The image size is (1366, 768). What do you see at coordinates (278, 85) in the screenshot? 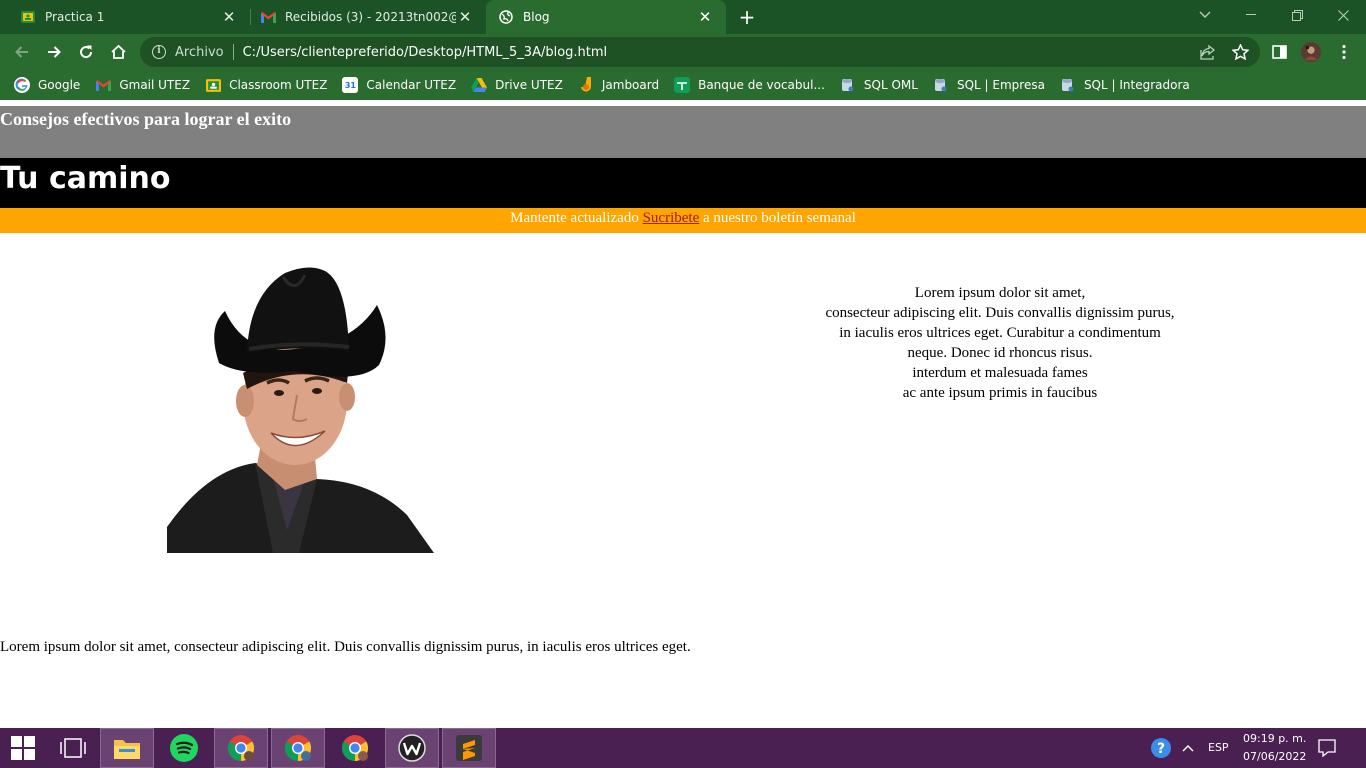
I see `bookmark-label: Classroom UTEZ` at bounding box center [278, 85].